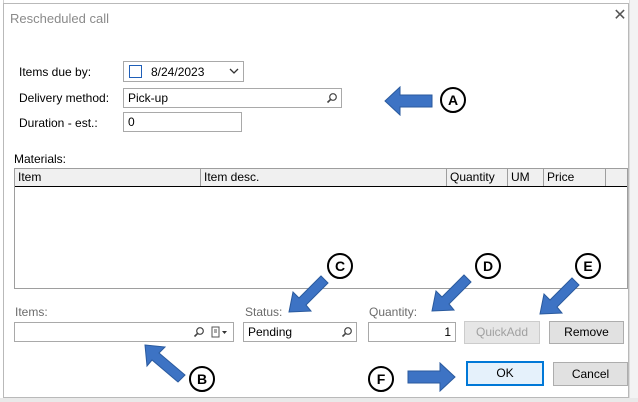 The width and height of the screenshot is (638, 402). I want to click on annotation-arrow-a, so click(409, 101).